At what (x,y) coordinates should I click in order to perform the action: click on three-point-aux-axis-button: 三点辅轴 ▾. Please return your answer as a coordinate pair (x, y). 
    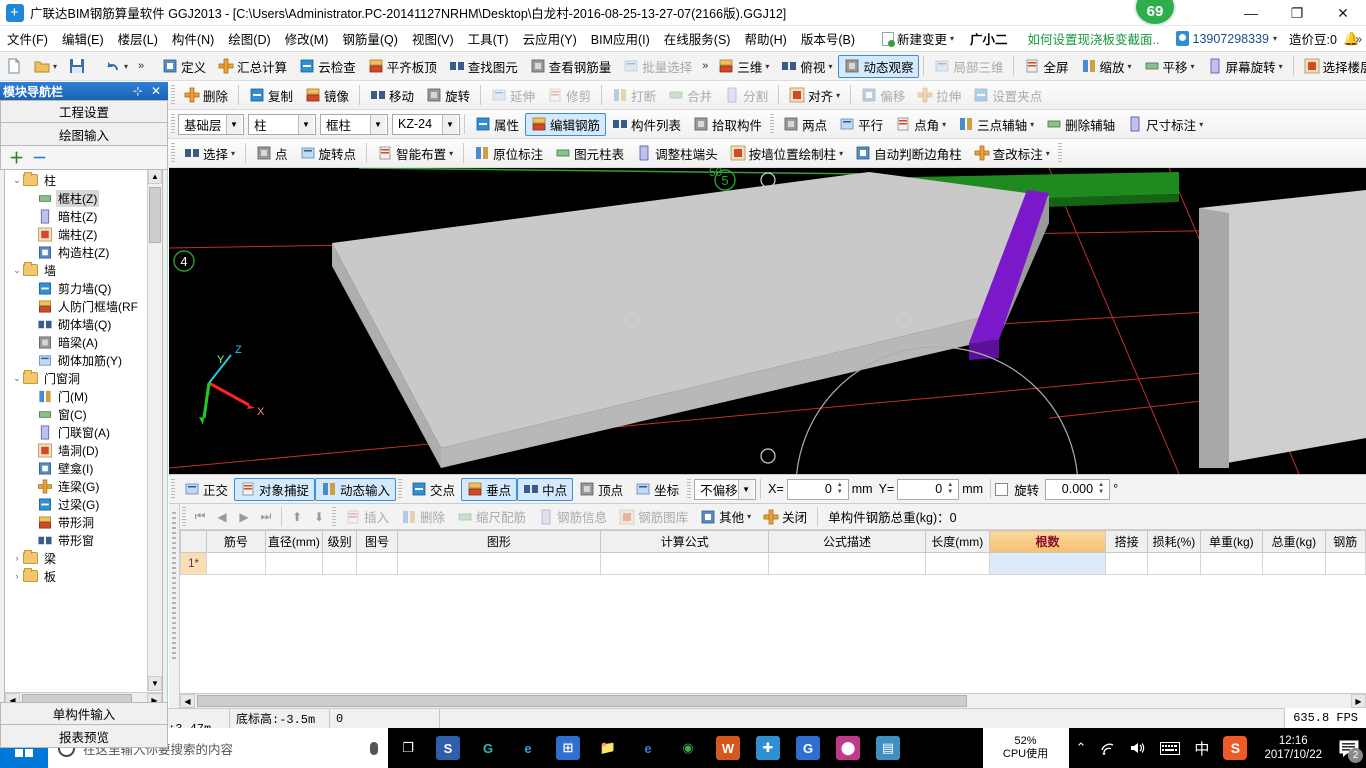
    Looking at the image, I should click on (996, 124).